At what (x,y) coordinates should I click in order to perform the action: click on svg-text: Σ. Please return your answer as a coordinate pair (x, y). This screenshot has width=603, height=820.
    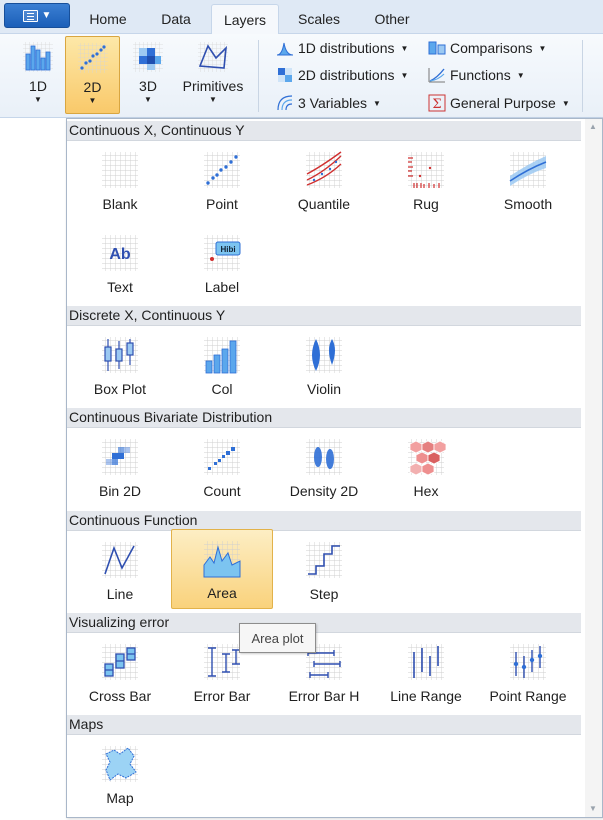
    Looking at the image, I should click on (436, 104).